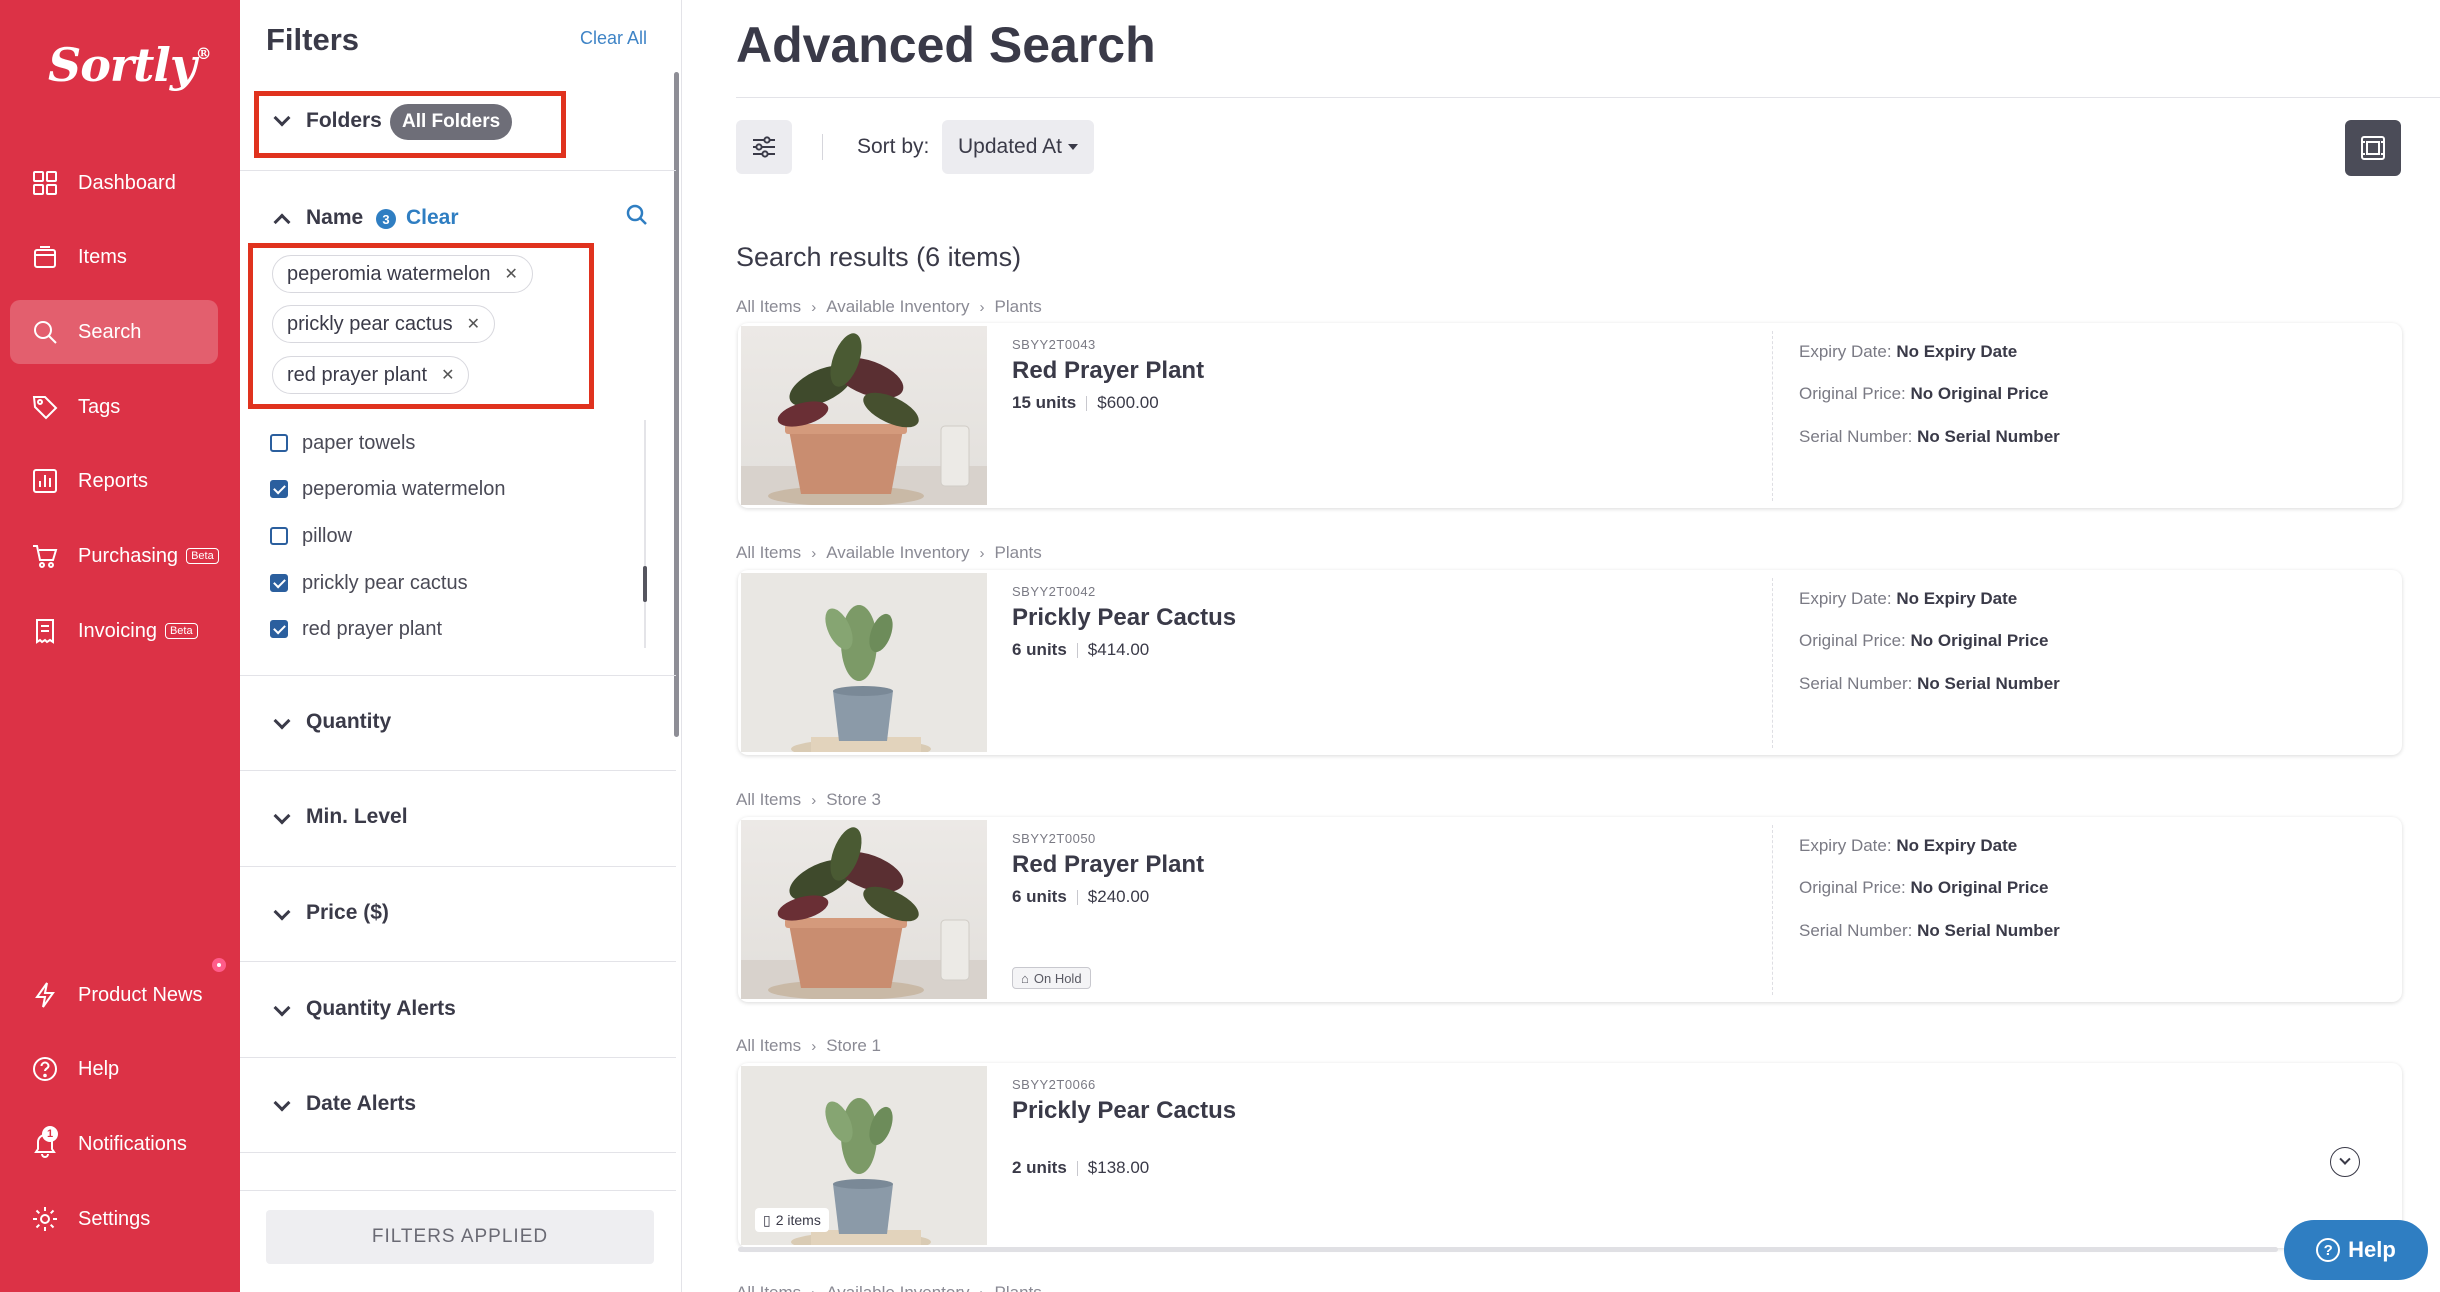  I want to click on nav-label: Tags, so click(99, 406).